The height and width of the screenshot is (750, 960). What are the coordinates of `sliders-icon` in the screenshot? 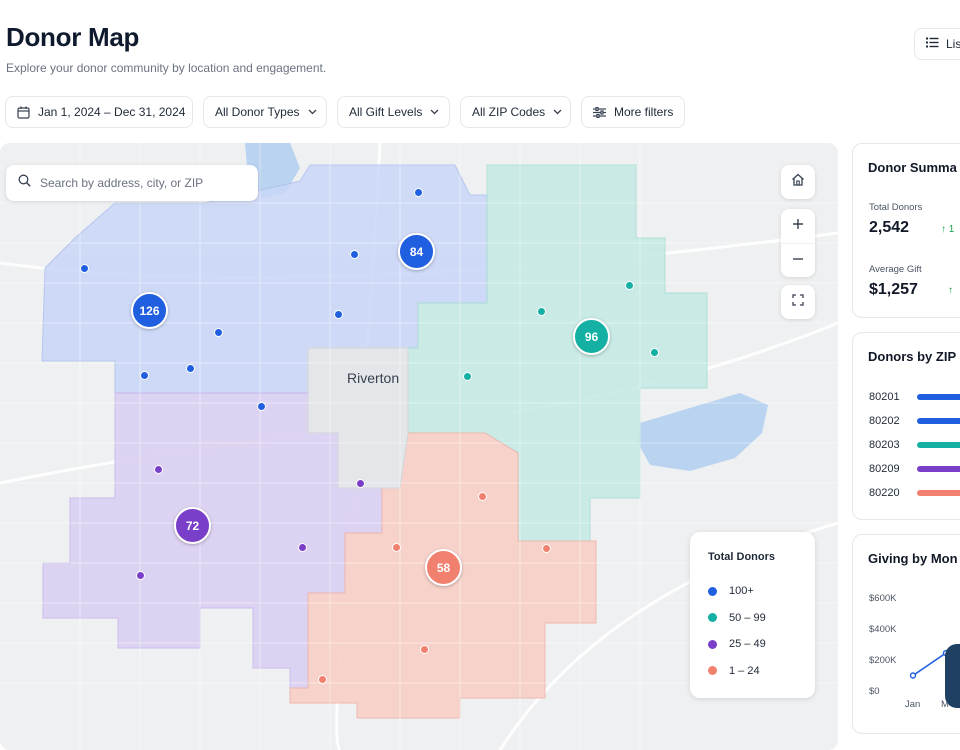 It's located at (599, 112).